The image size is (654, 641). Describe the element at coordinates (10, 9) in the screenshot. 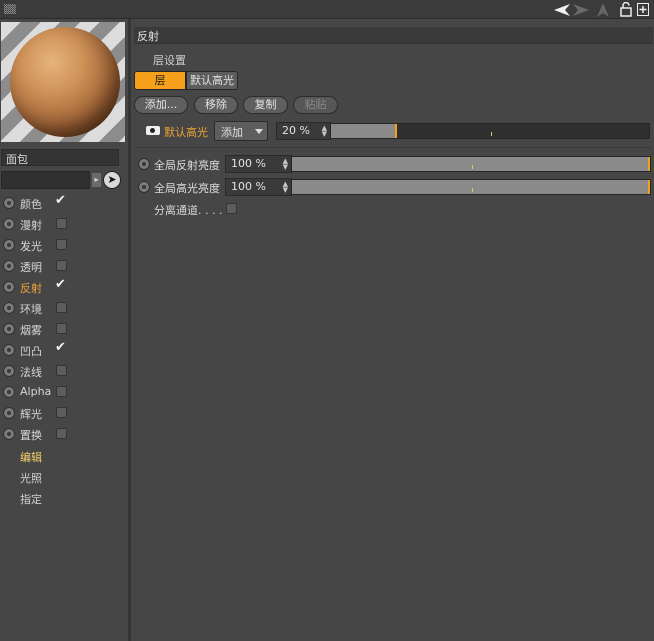

I see `grip-icon` at that location.